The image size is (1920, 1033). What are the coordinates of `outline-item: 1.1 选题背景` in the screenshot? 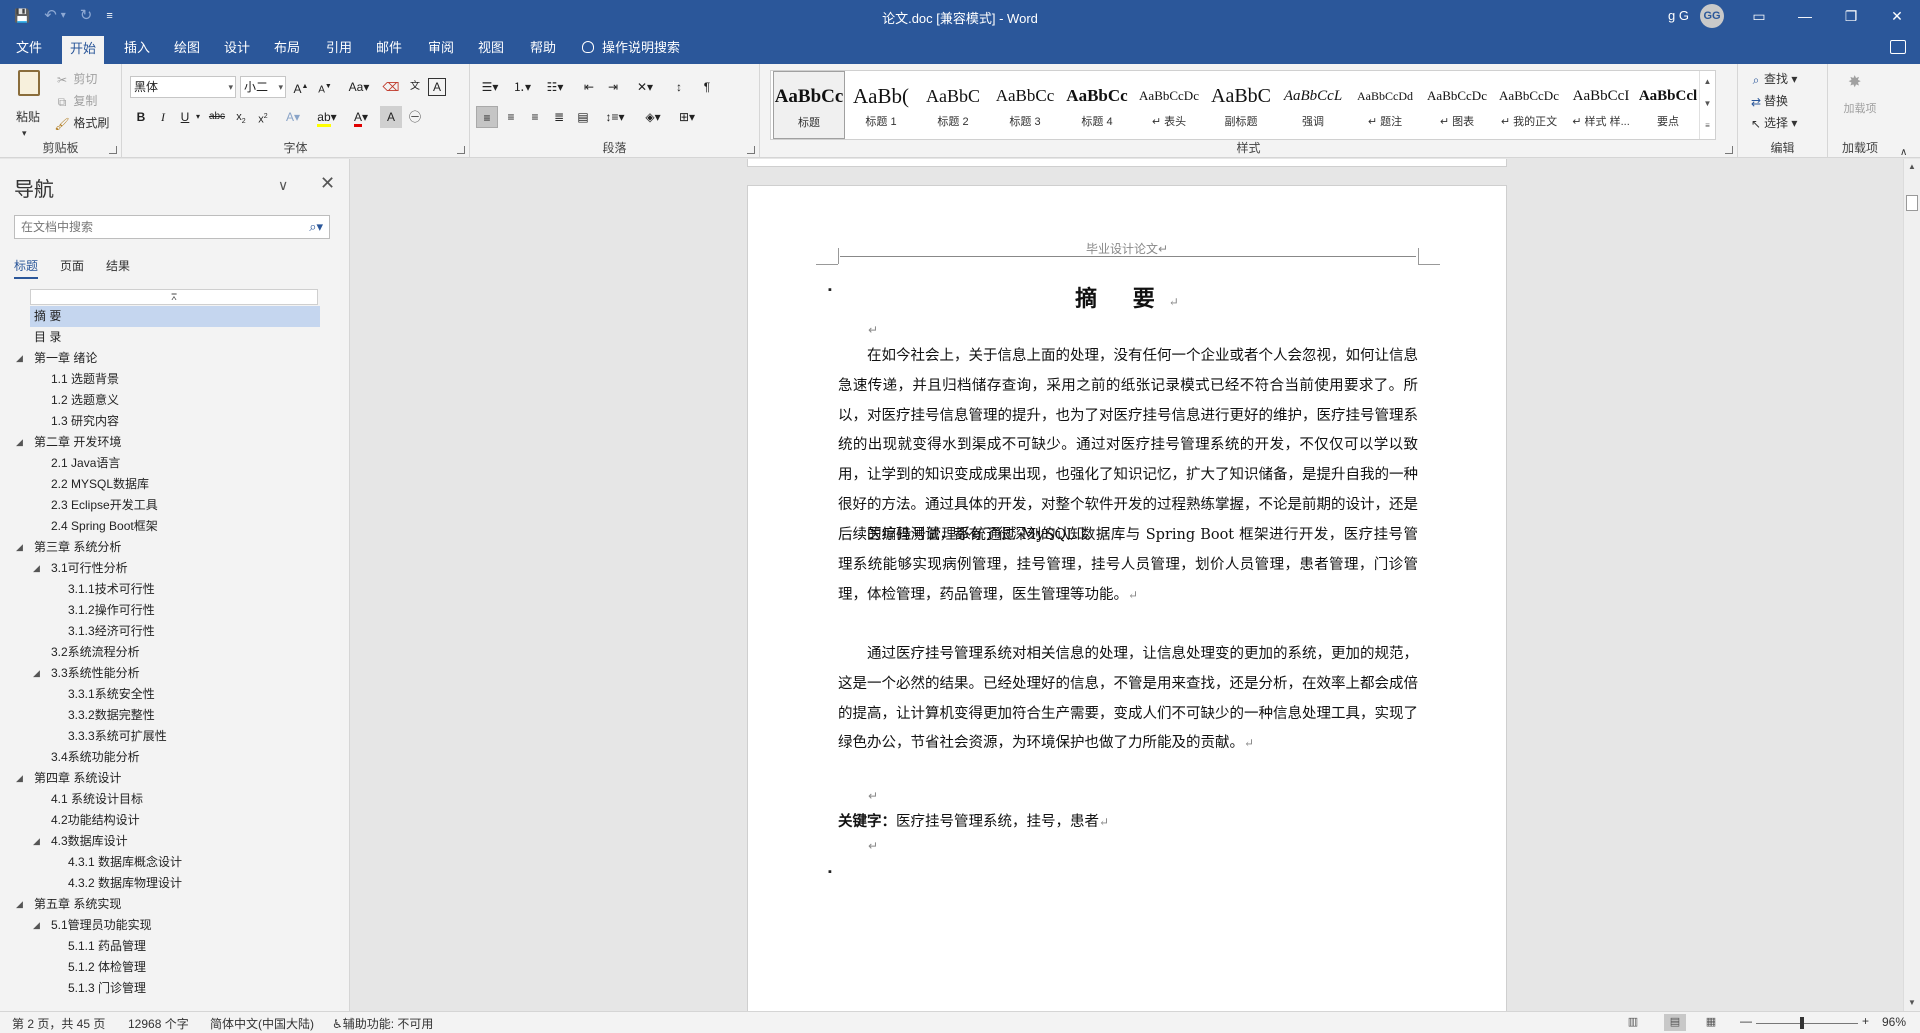 It's located at (175, 379).